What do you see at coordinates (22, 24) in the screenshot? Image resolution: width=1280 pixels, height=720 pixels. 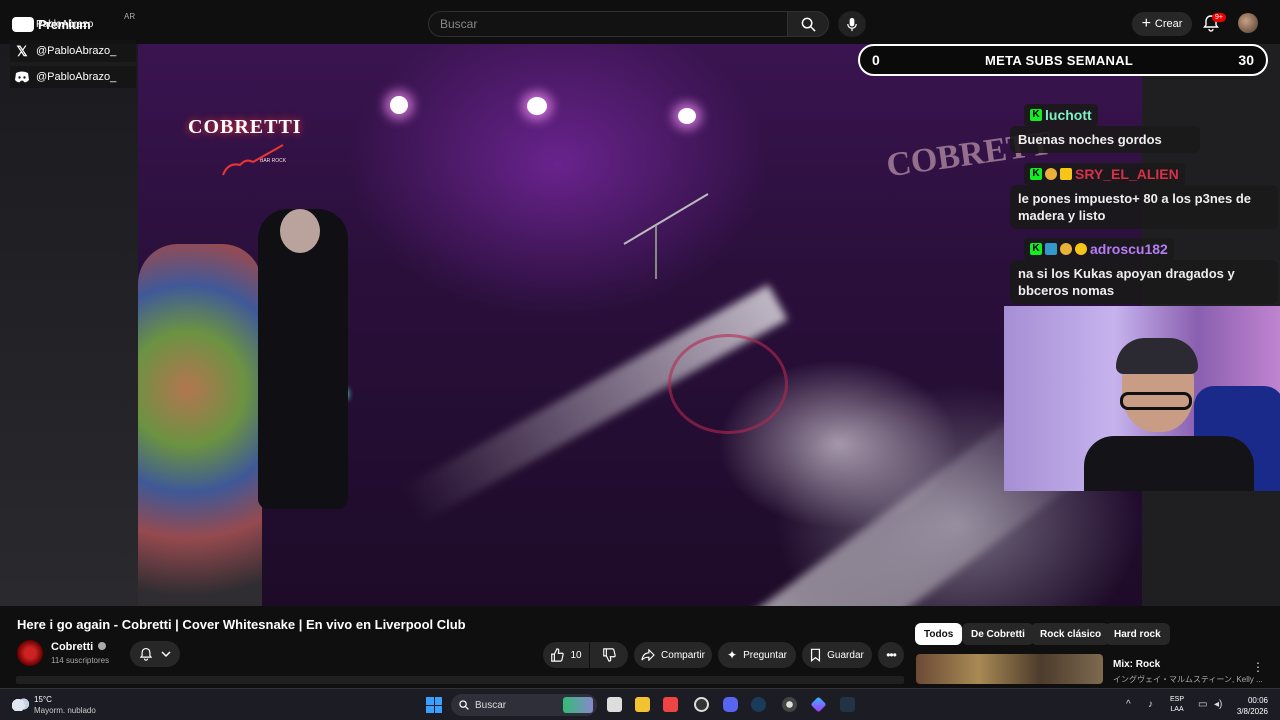 I see `youtube-icon` at bounding box center [22, 24].